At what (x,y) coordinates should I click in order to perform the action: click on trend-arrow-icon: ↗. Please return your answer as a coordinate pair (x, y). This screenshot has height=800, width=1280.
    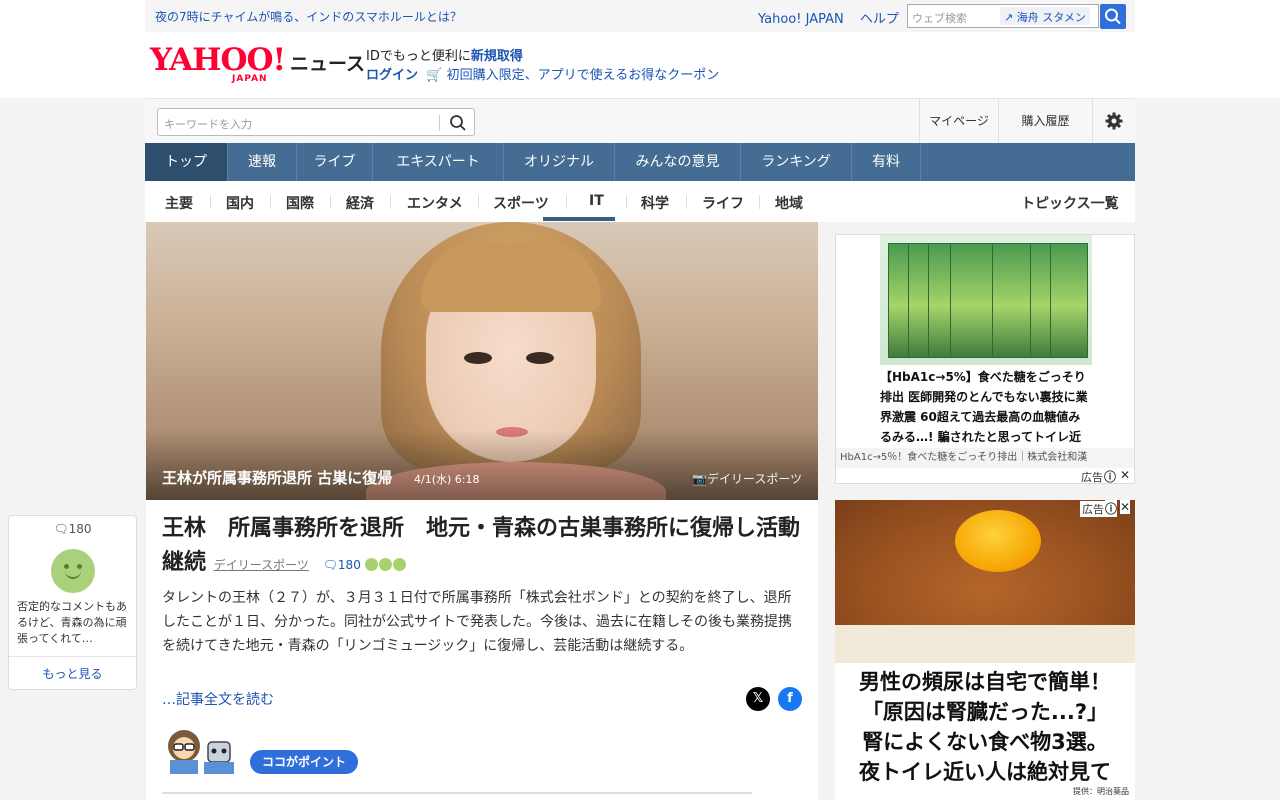
    Looking at the image, I should click on (1009, 17).